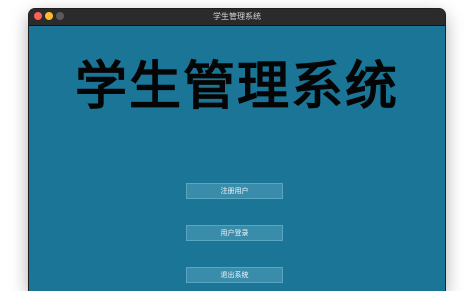 The width and height of the screenshot is (474, 291). I want to click on exit-system-button: 退出系统, so click(234, 275).